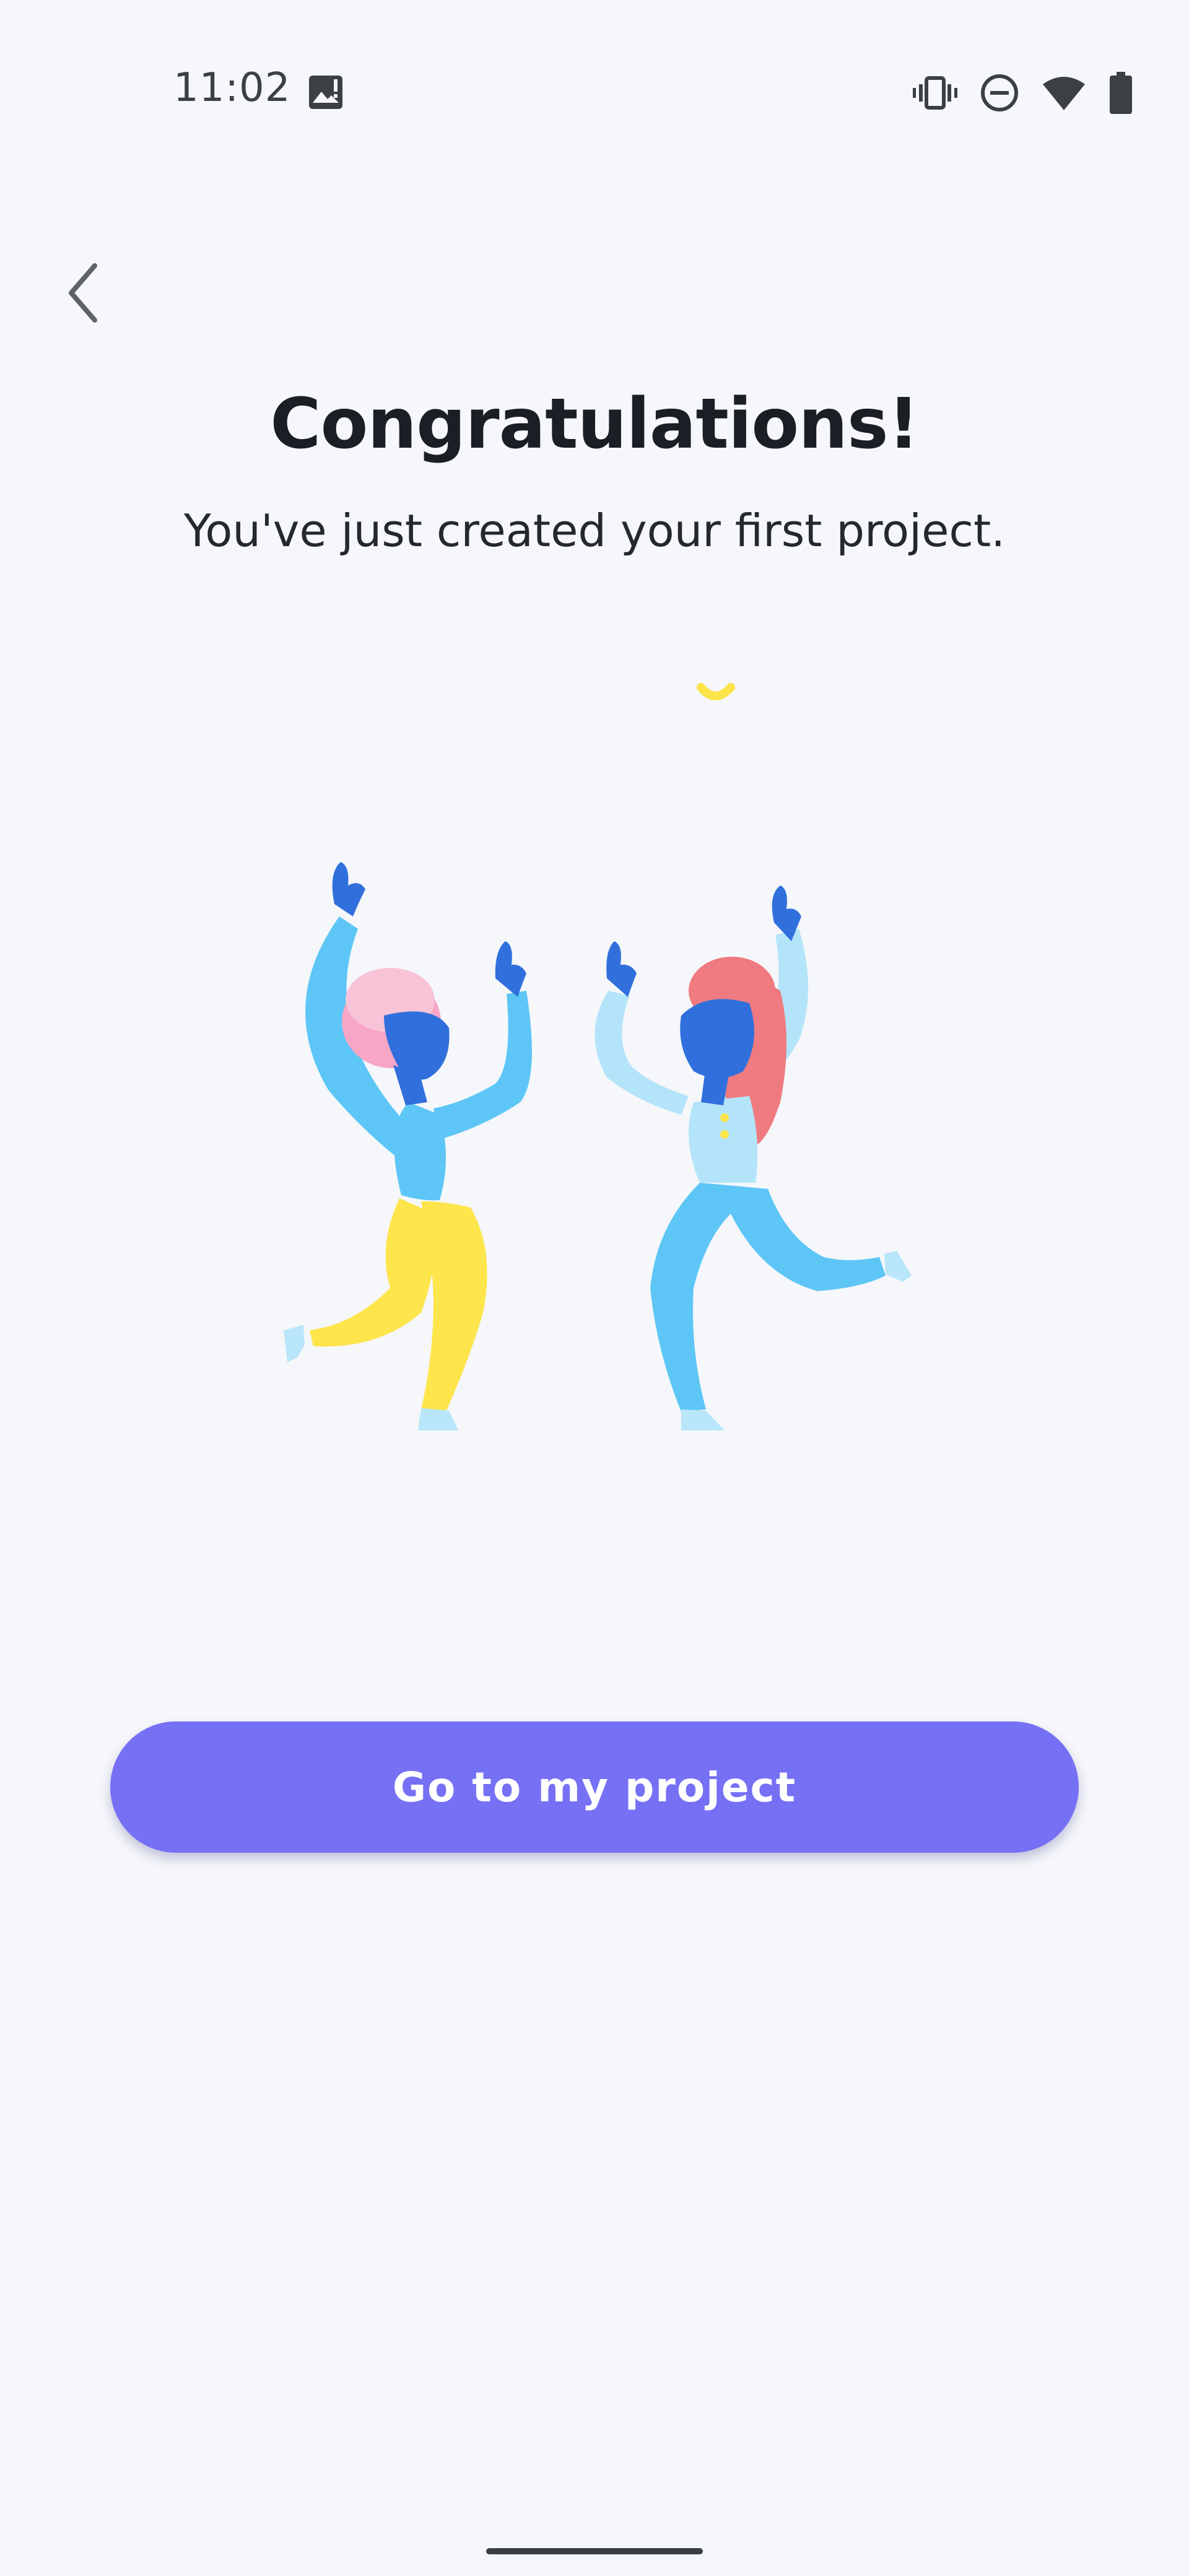 The width and height of the screenshot is (1189, 2576). I want to click on gallery-notification-icon, so click(326, 92).